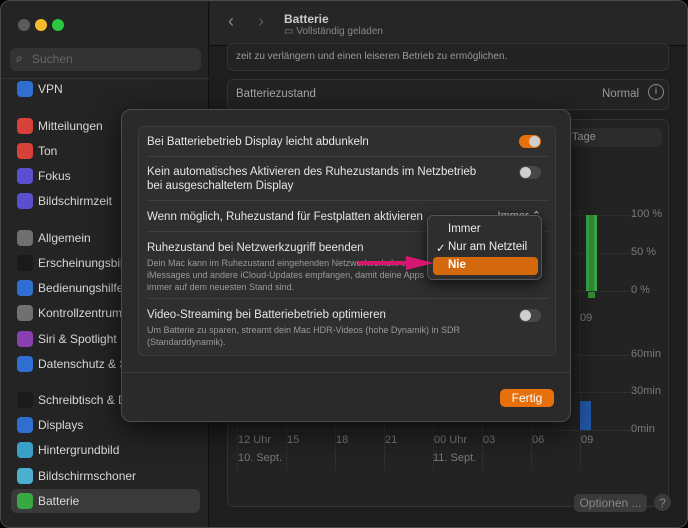 This screenshot has width=688, height=528. Describe the element at coordinates (77, 339) in the screenshot. I see `sidebar-item-label: Siri & Spotlight` at that location.